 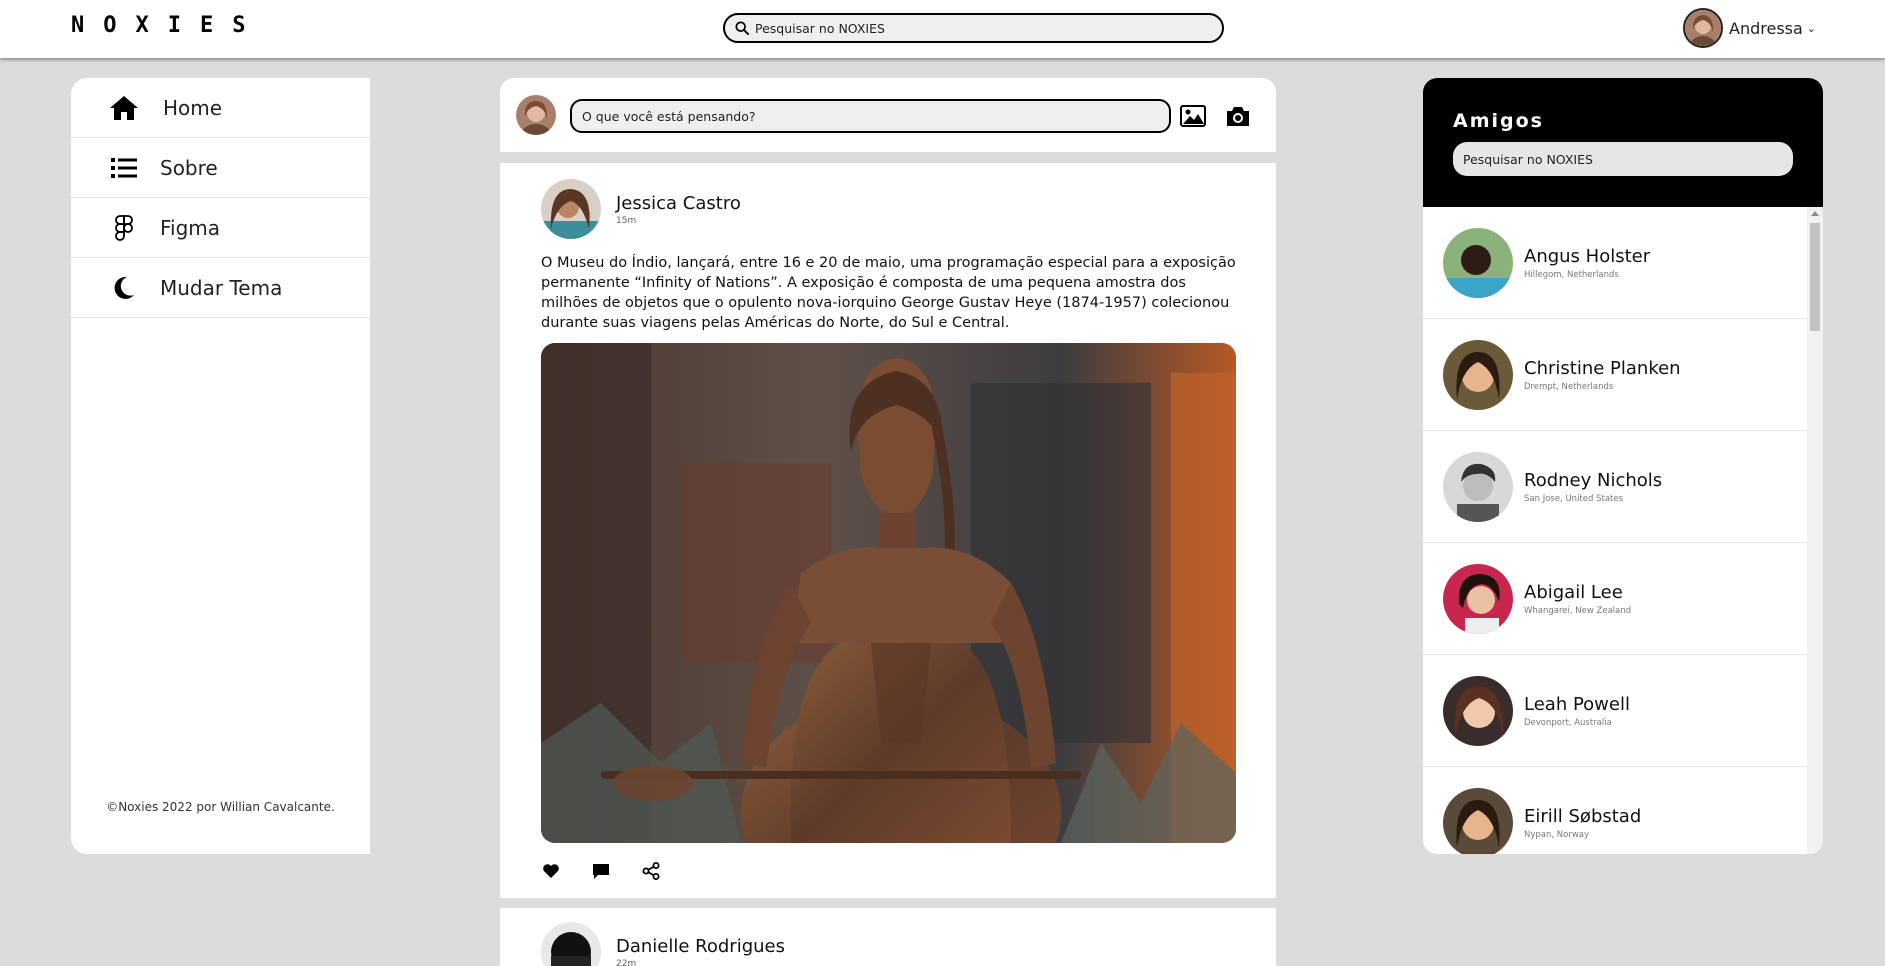 What do you see at coordinates (124, 288) in the screenshot?
I see `moon-icon` at bounding box center [124, 288].